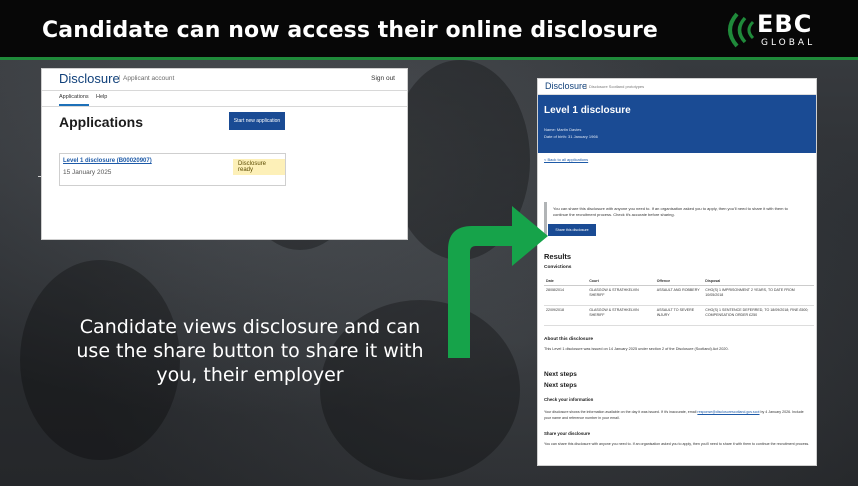 The height and width of the screenshot is (486, 858). What do you see at coordinates (560, 385) in the screenshot?
I see `next-steps-heading: Next steps` at bounding box center [560, 385].